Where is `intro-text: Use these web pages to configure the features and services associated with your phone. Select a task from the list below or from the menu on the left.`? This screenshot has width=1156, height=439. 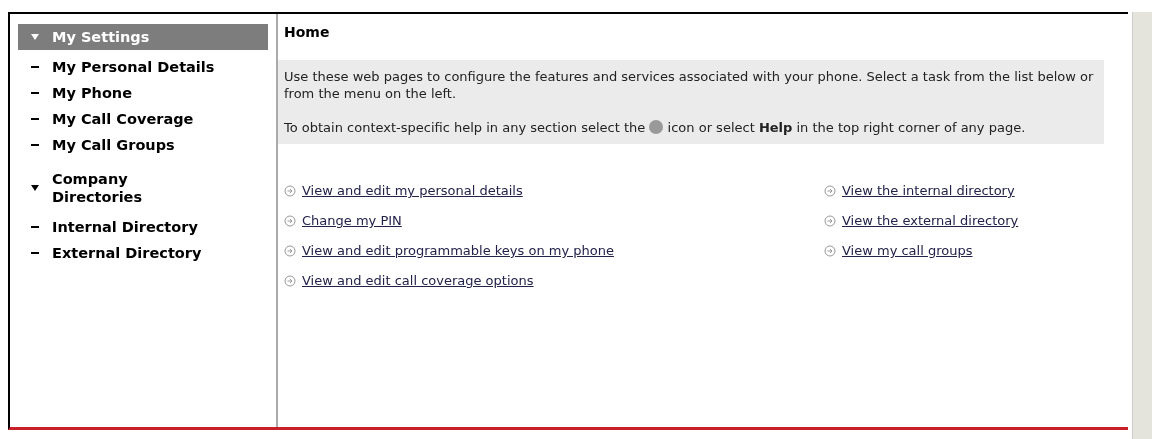
intro-text: Use these web pages to configure the features and services associated with your phone. Select a task from the list below or from the menu on the left. is located at coordinates (689, 85).